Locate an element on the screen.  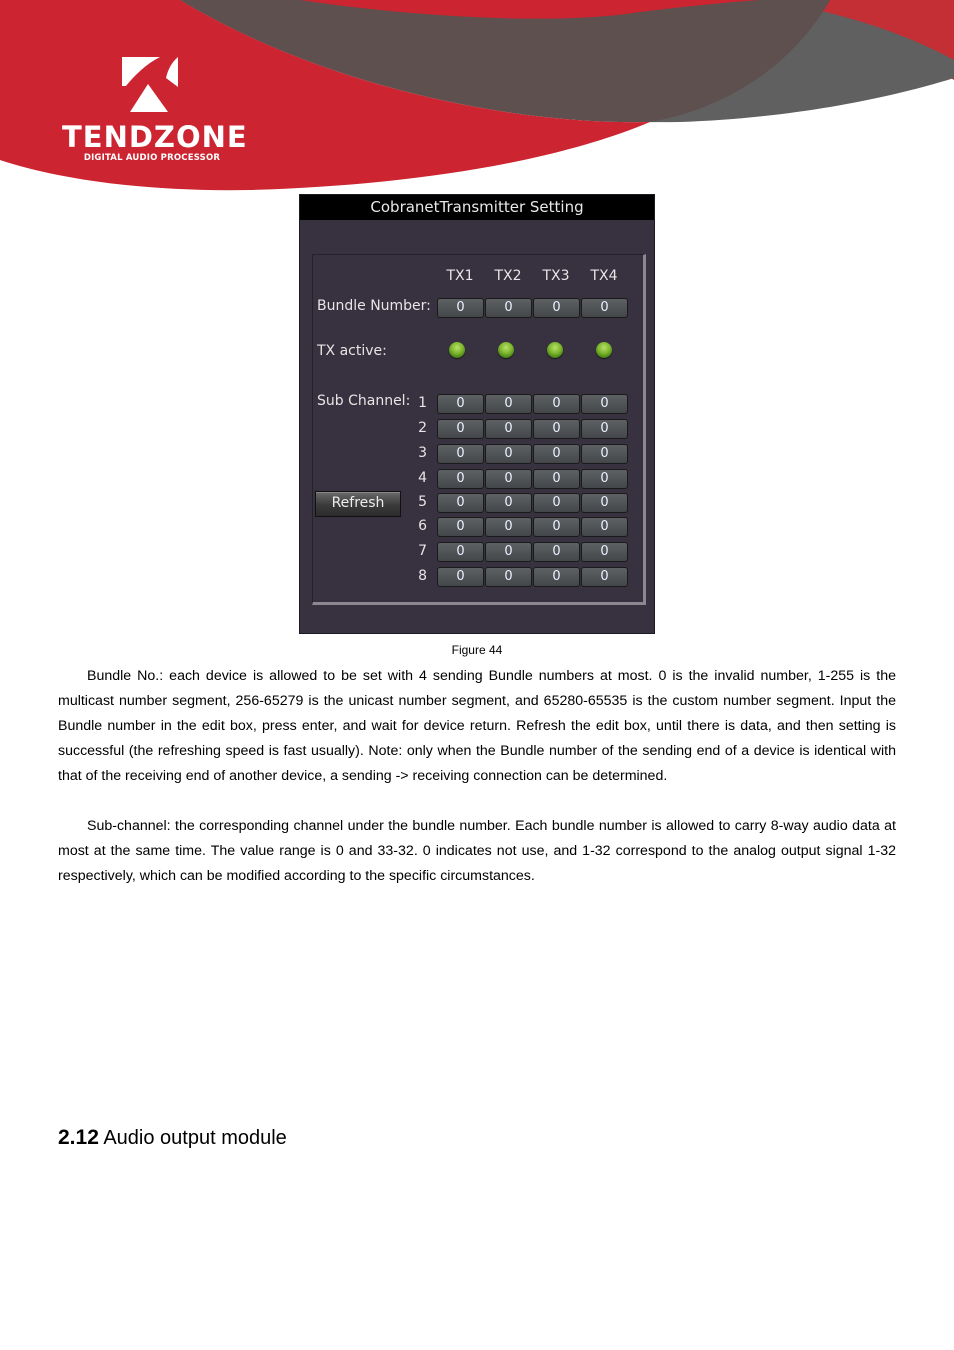
sub-channel-3-tx2-input: 0 is located at coordinates (508, 454).